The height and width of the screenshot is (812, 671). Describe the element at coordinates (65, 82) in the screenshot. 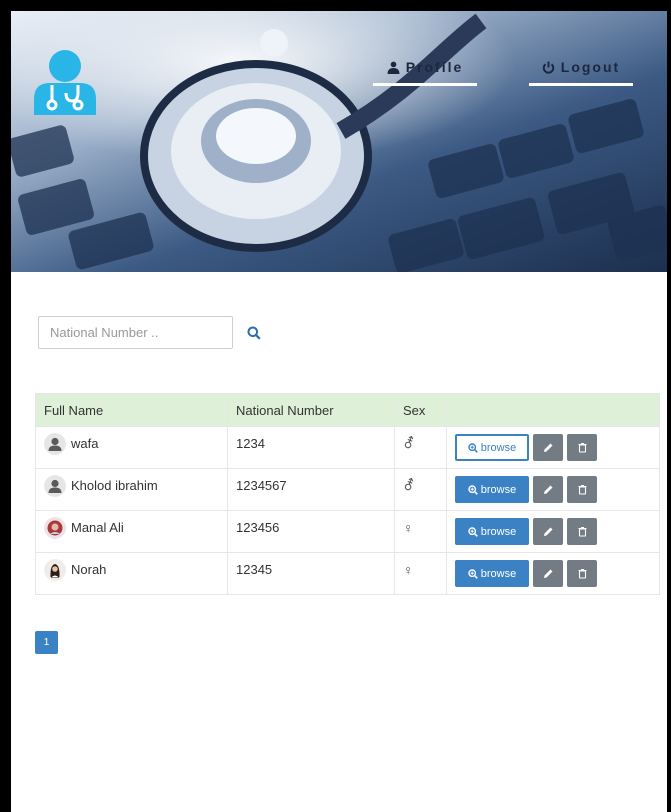

I see `doctor-logo-icon` at that location.